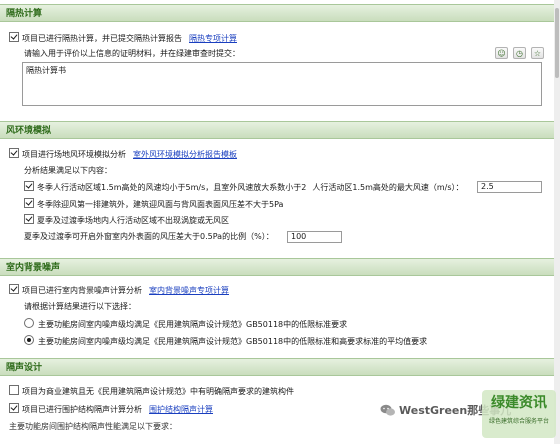 The height and width of the screenshot is (444, 560). What do you see at coordinates (280, 367) in the screenshot?
I see `section-header-sound: 隔声设计` at bounding box center [280, 367].